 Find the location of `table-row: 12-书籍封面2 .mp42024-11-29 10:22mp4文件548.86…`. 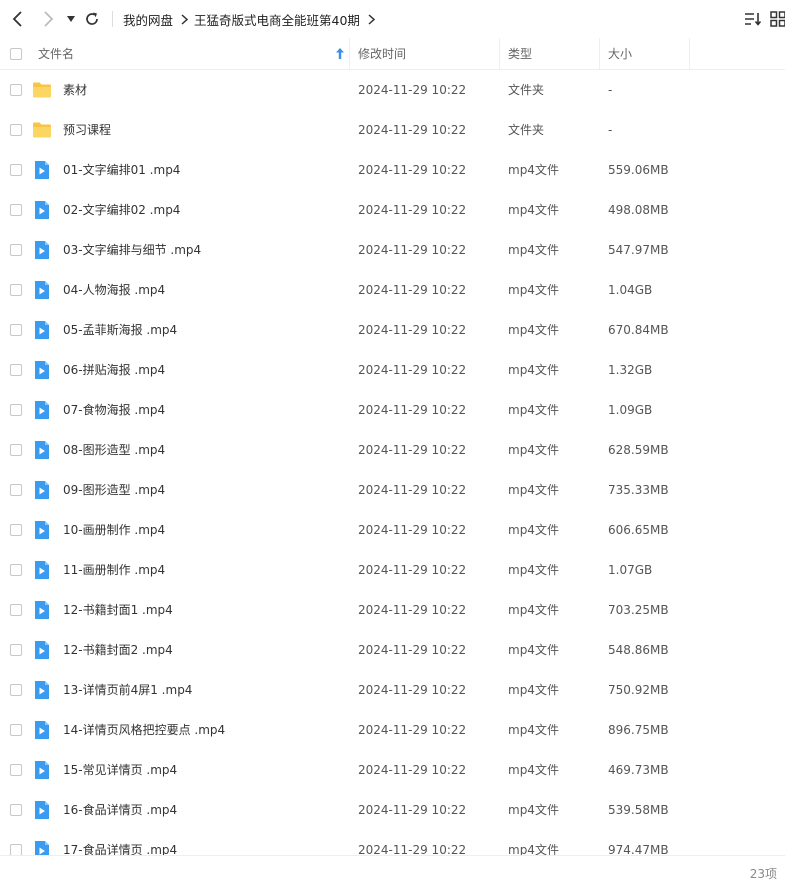

table-row: 12-书籍封面2 .mp42024-11-29 10:22mp4文件548.86… is located at coordinates (392, 650).